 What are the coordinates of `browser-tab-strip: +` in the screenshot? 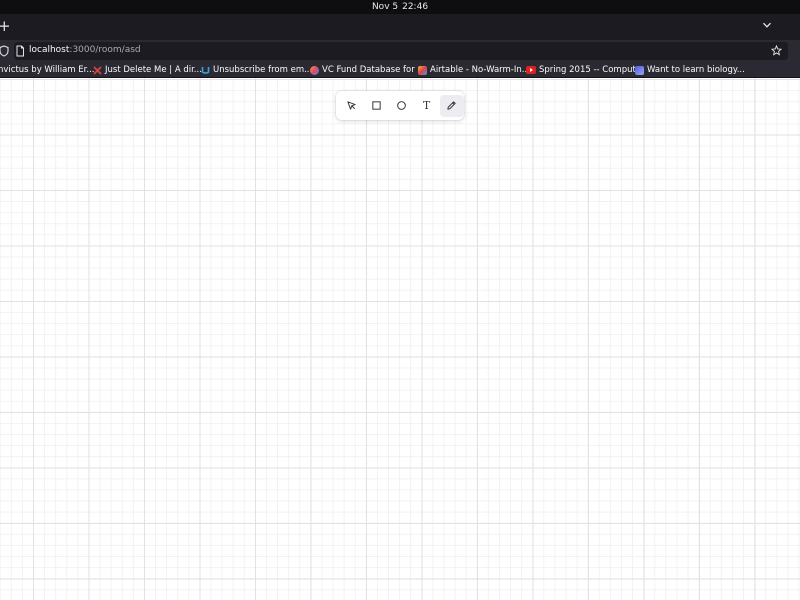 It's located at (400, 27).